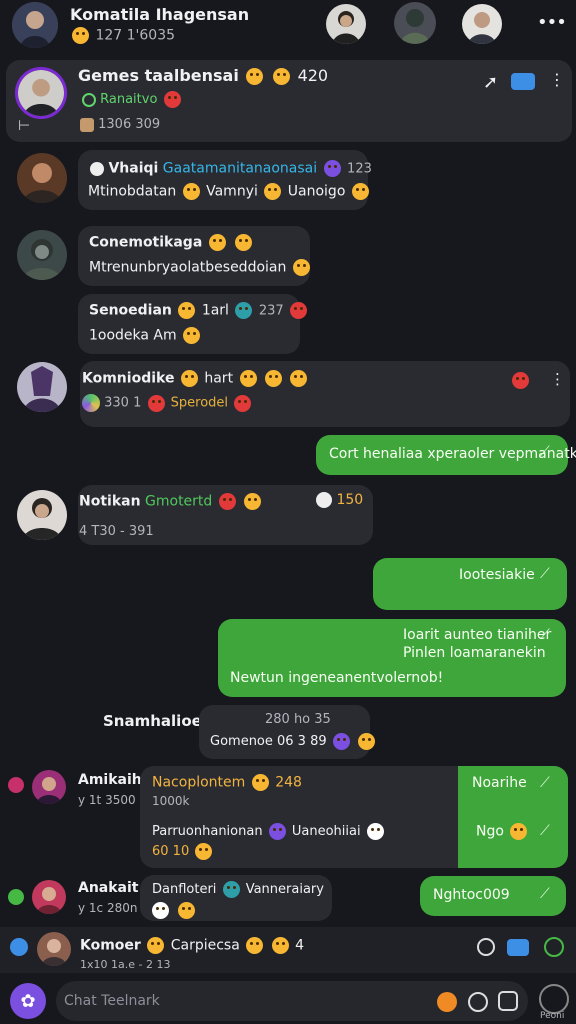 This screenshot has width=576, height=1024. What do you see at coordinates (337, 678) in the screenshot?
I see `sent-3-line3: Newtun ingeneanentvolernob!` at bounding box center [337, 678].